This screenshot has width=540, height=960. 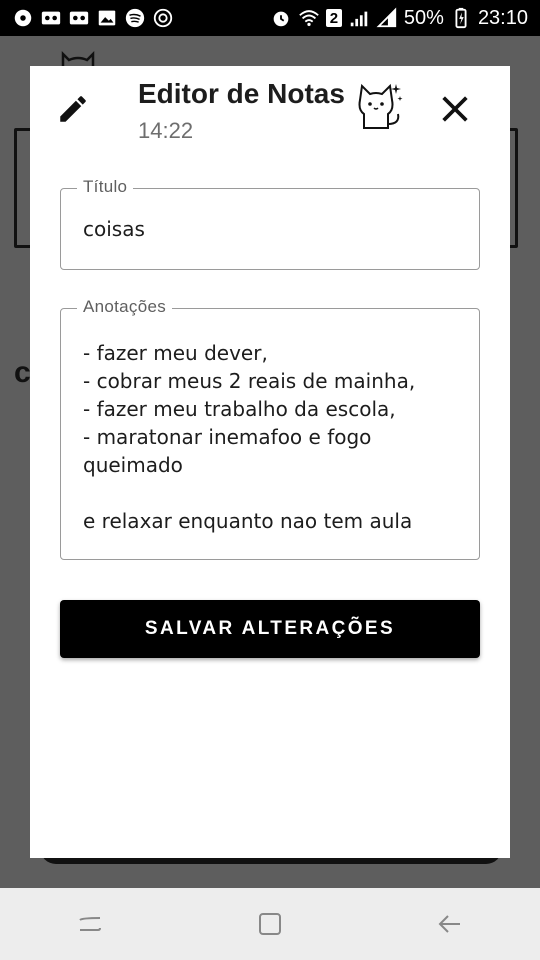 What do you see at coordinates (166, 130) in the screenshot?
I see `note-time: 14:22` at bounding box center [166, 130].